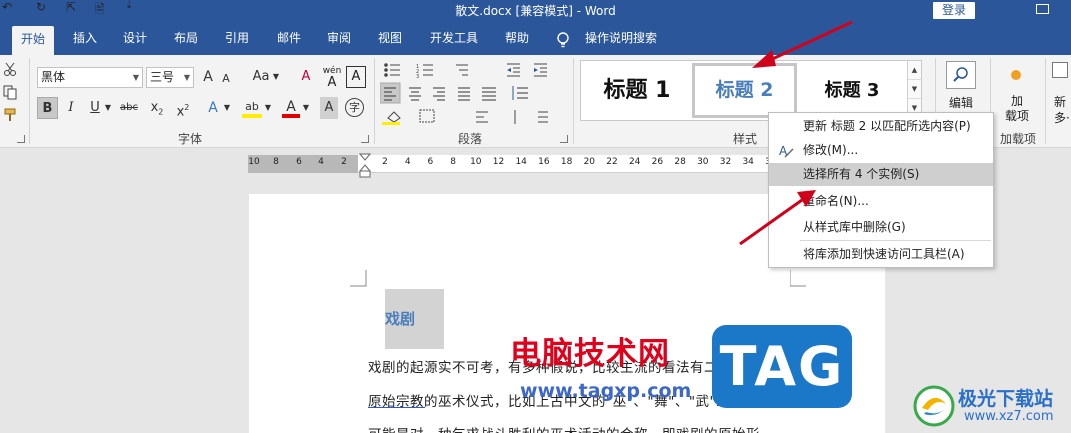 Image resolution: width=1071 pixels, height=433 pixels. What do you see at coordinates (1006, 399) in the screenshot?
I see `jiguang-name: 极光下载站` at bounding box center [1006, 399].